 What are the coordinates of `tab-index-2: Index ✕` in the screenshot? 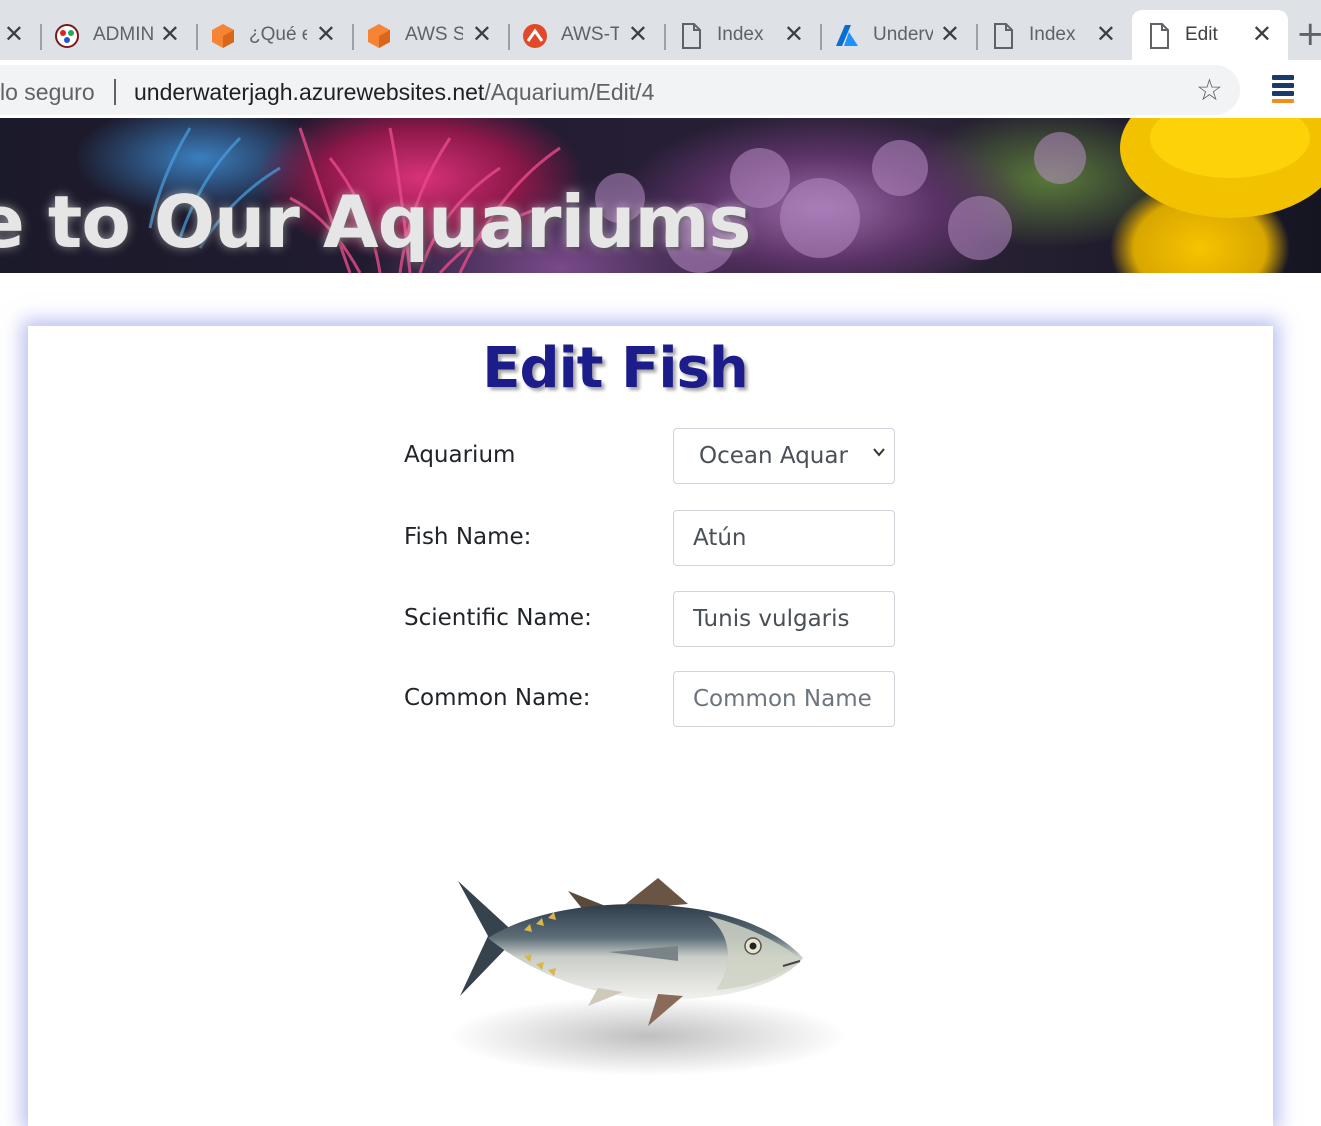 It's located at (1054, 36).